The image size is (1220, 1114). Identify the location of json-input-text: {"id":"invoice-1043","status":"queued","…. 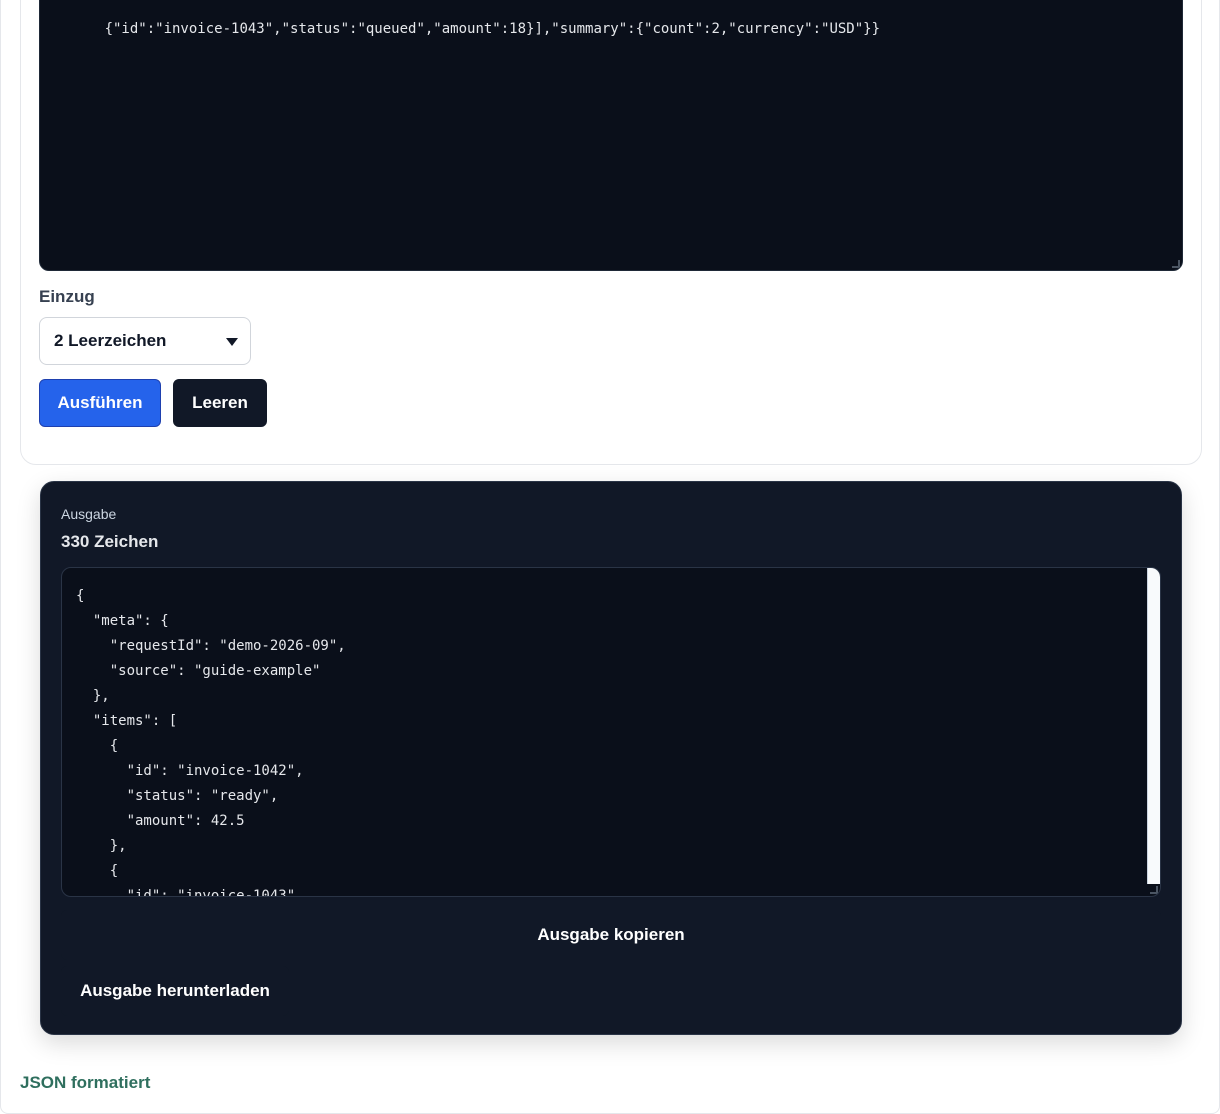
(492, 29).